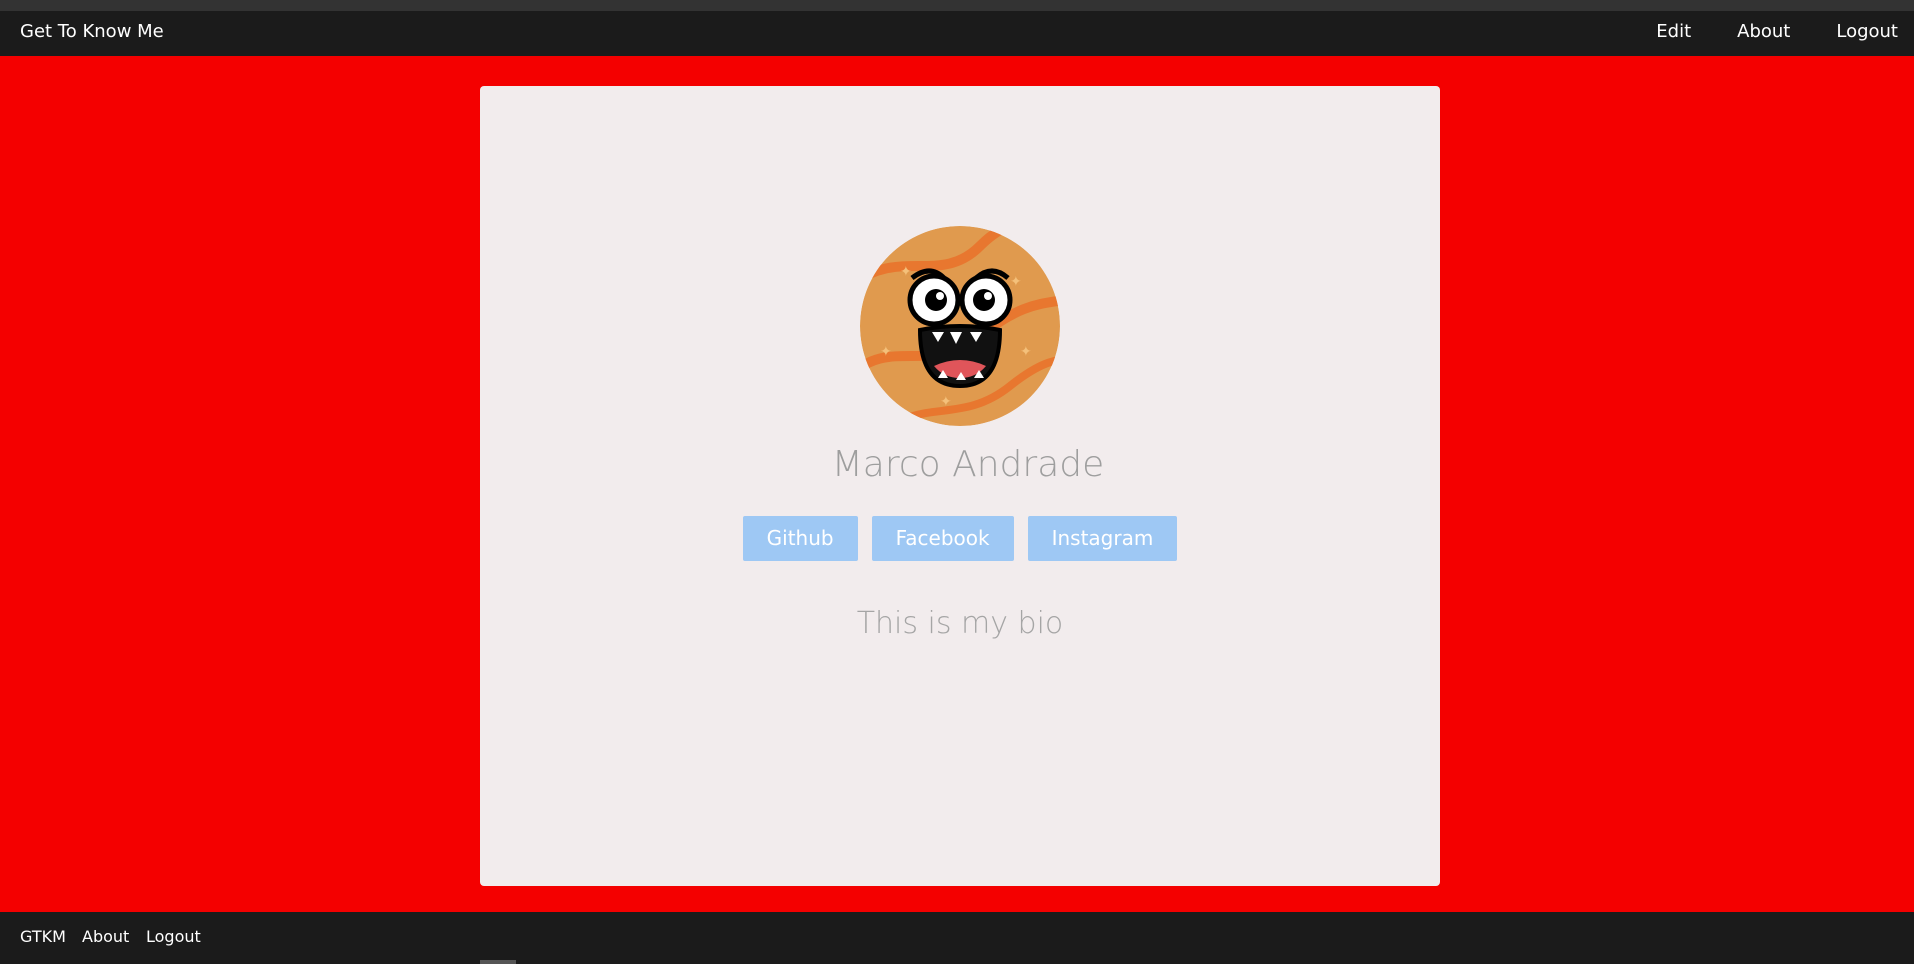 The height and width of the screenshot is (964, 1914). I want to click on top-navbar: Get To Know Me Edit About Logout, so click(957, 33).